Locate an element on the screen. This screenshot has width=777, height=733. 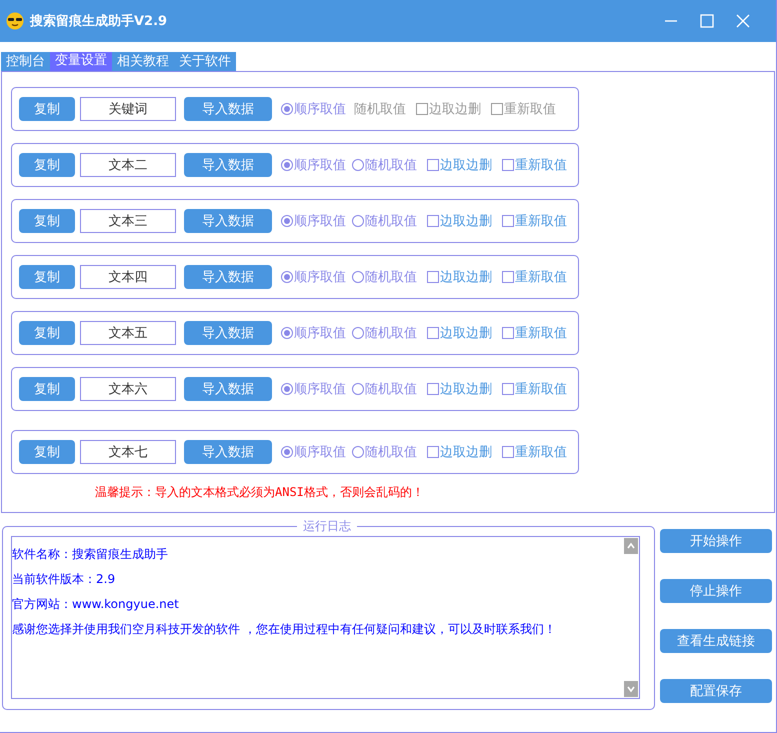
scroll-up-icon is located at coordinates (631, 546).